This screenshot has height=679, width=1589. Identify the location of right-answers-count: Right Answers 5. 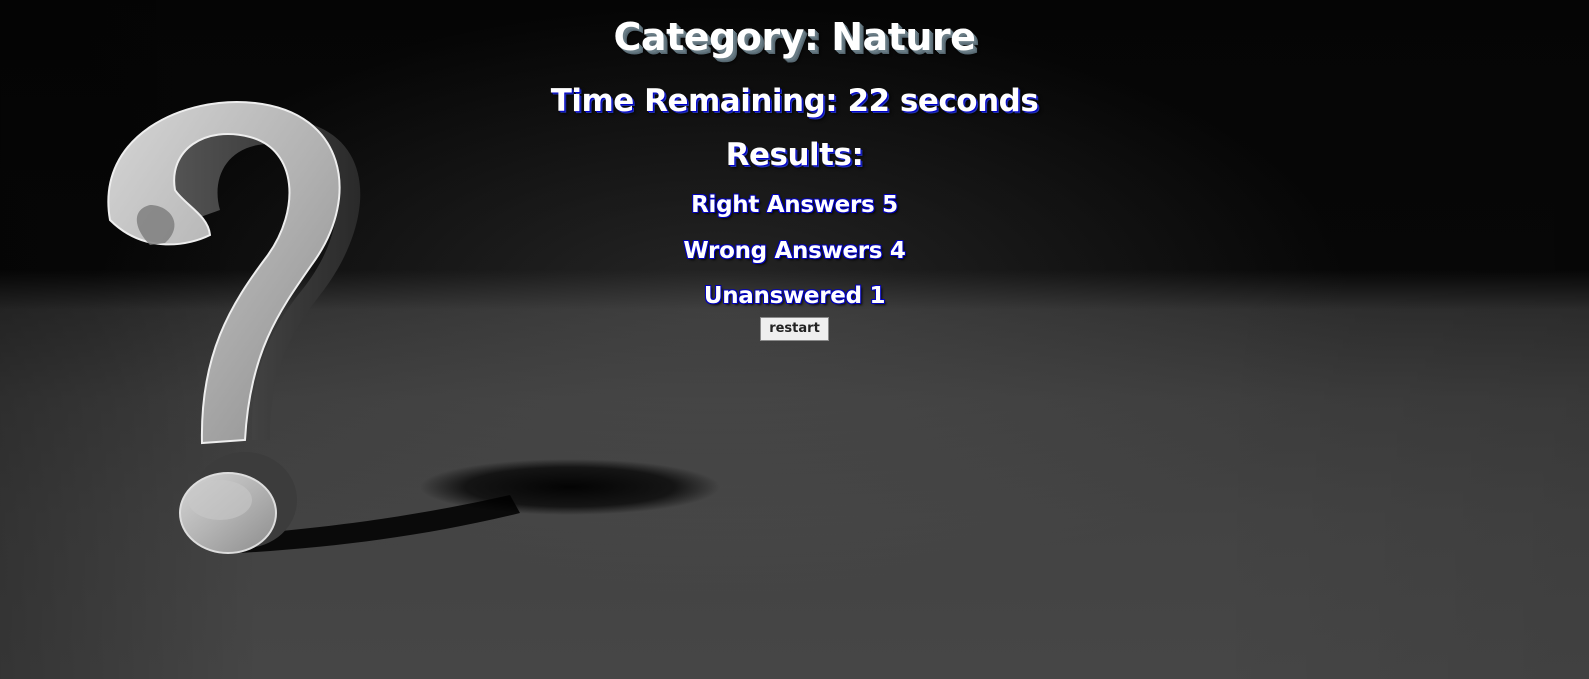
(794, 205).